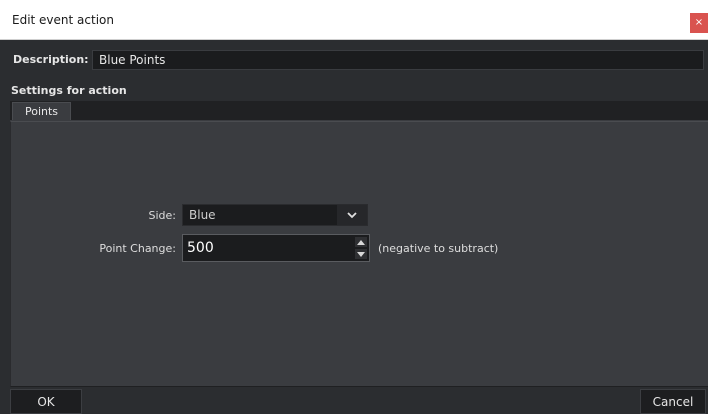  What do you see at coordinates (162, 215) in the screenshot?
I see `side-label: Side:` at bounding box center [162, 215].